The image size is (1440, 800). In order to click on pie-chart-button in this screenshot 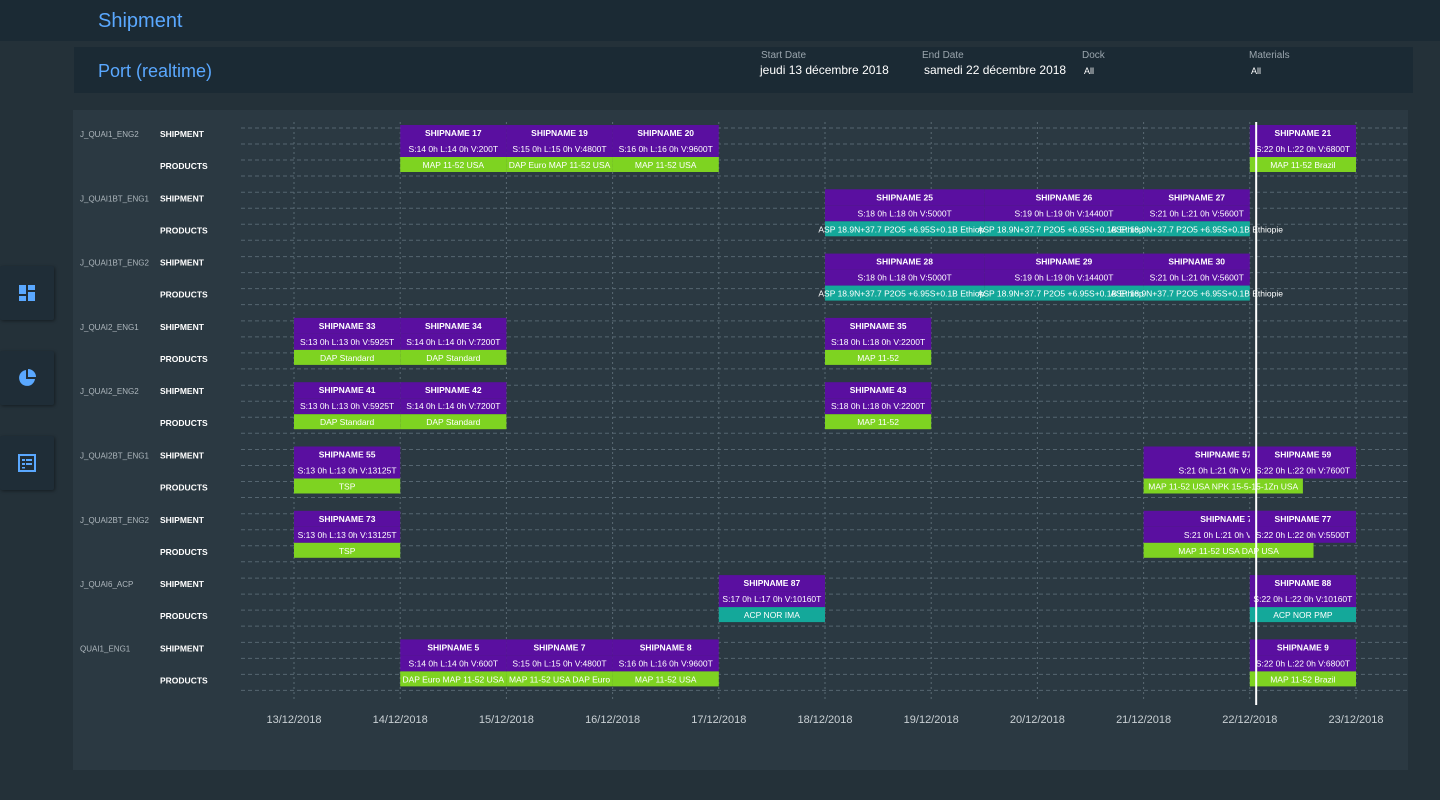, I will do `click(27, 378)`.